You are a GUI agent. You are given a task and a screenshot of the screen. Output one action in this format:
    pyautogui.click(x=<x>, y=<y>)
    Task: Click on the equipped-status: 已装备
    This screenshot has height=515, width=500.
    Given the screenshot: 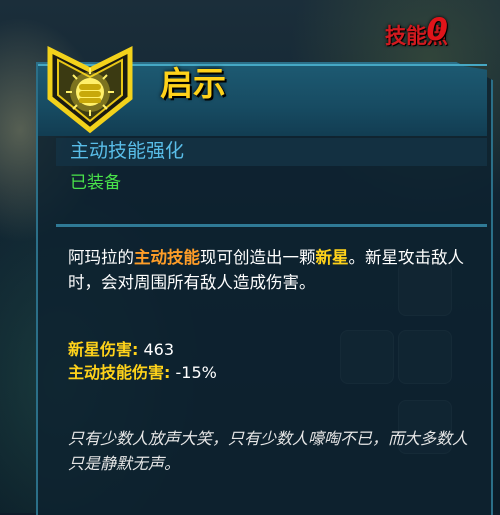 What is the action you would take?
    pyautogui.click(x=95, y=183)
    